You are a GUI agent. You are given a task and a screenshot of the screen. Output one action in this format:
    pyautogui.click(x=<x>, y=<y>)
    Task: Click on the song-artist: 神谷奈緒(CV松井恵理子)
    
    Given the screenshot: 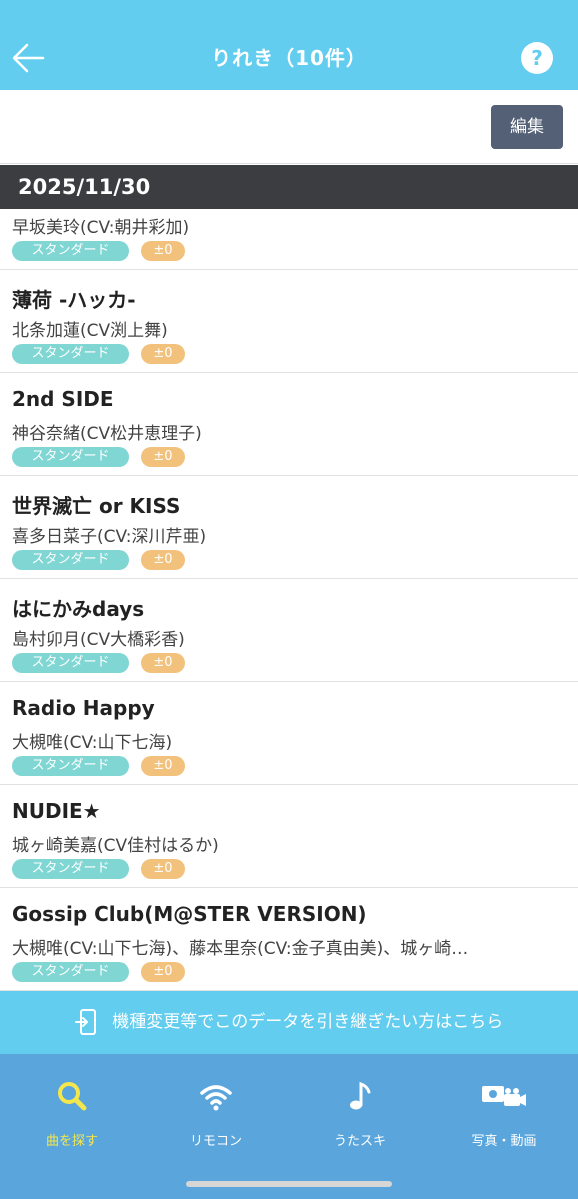 What is the action you would take?
    pyautogui.click(x=107, y=434)
    